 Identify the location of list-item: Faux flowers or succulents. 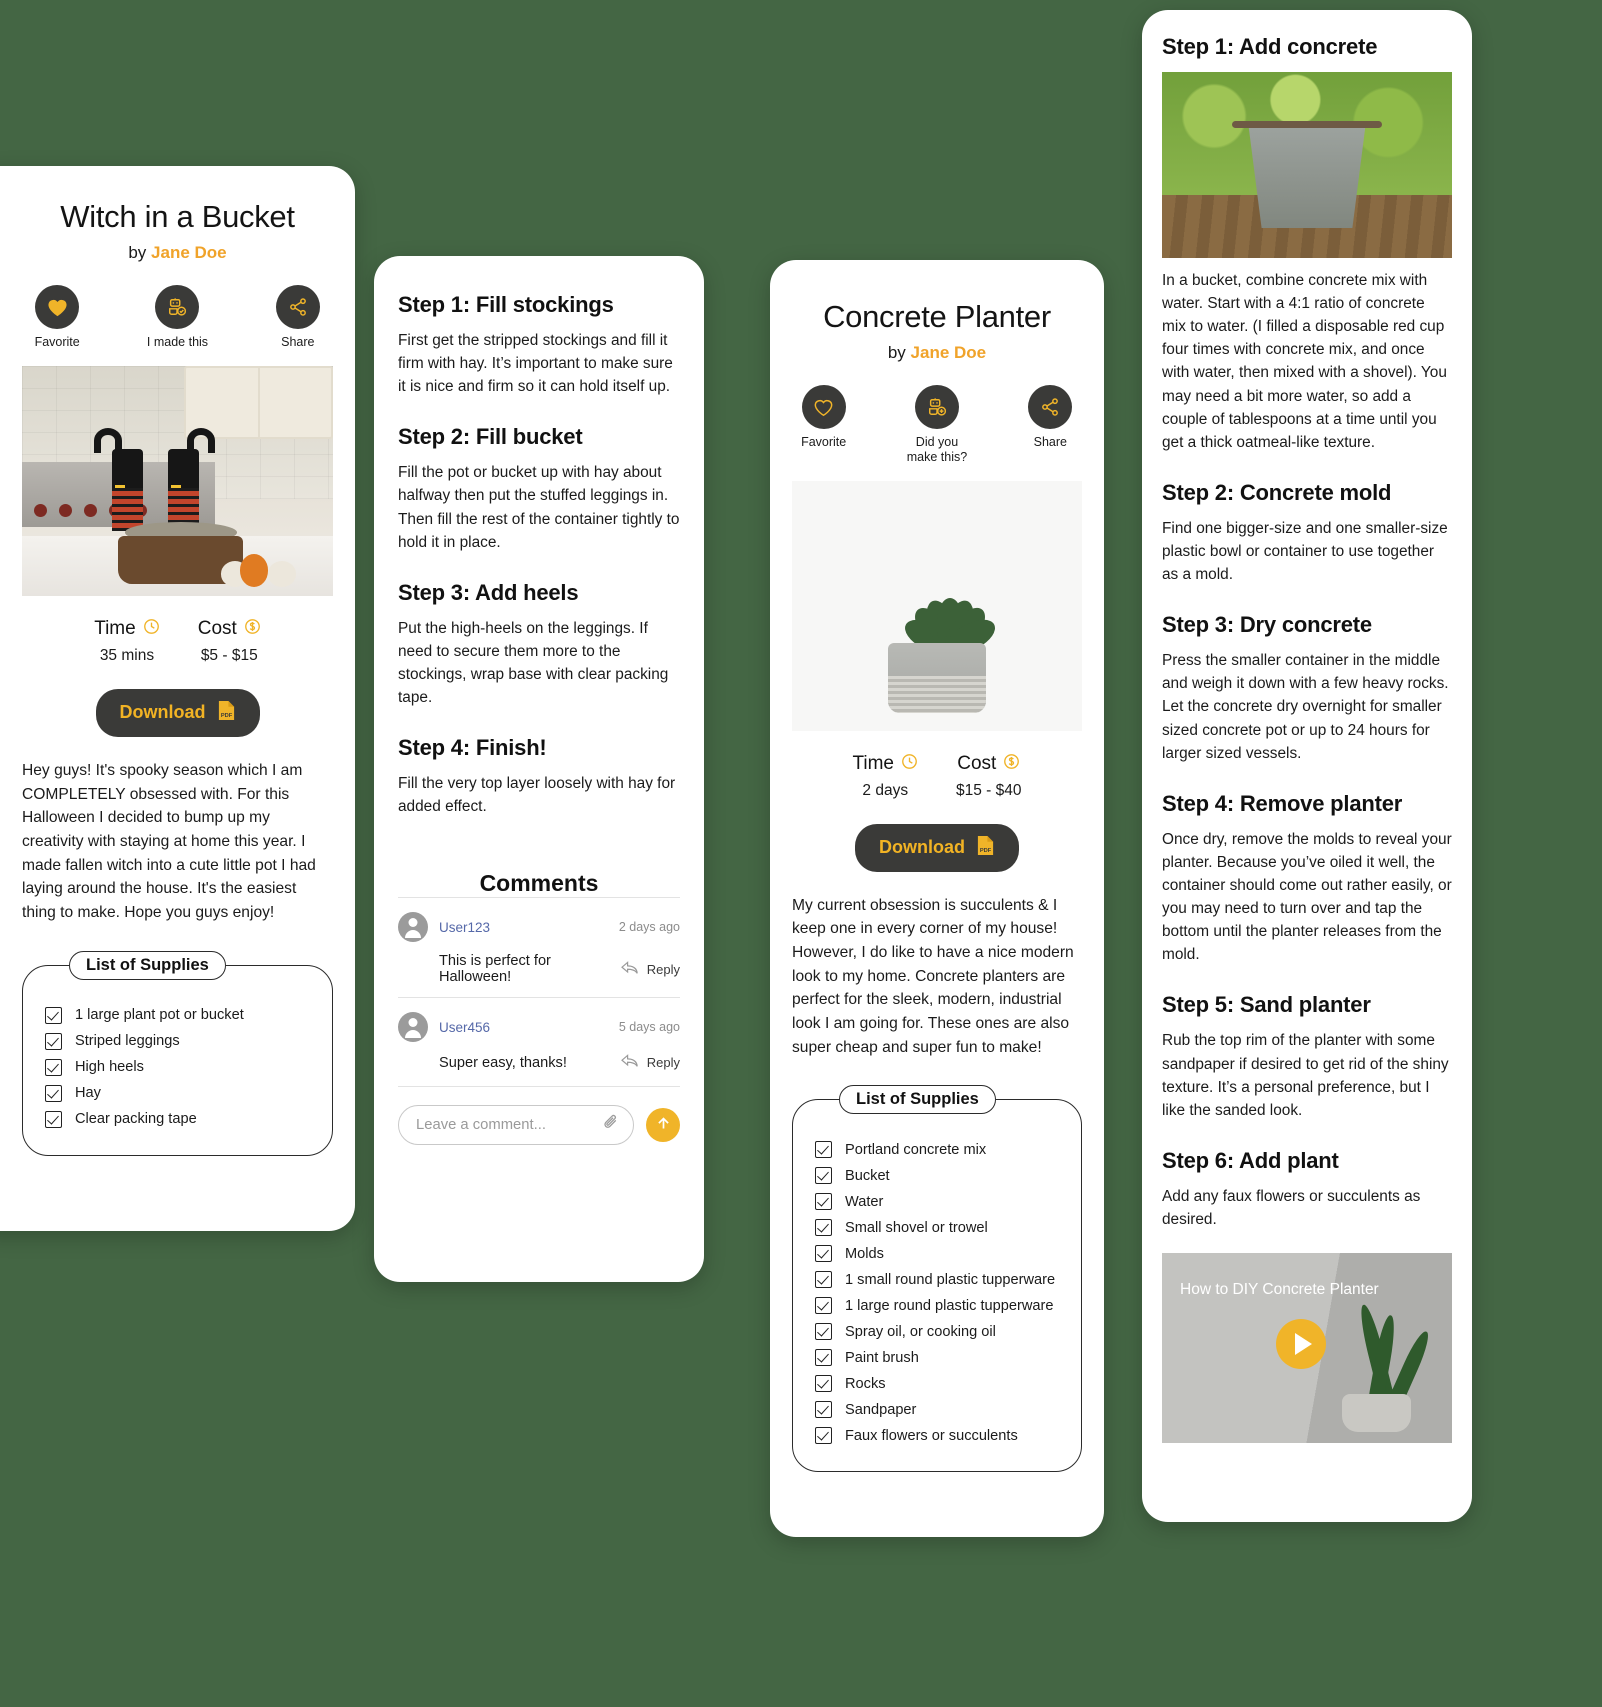
(940, 1436).